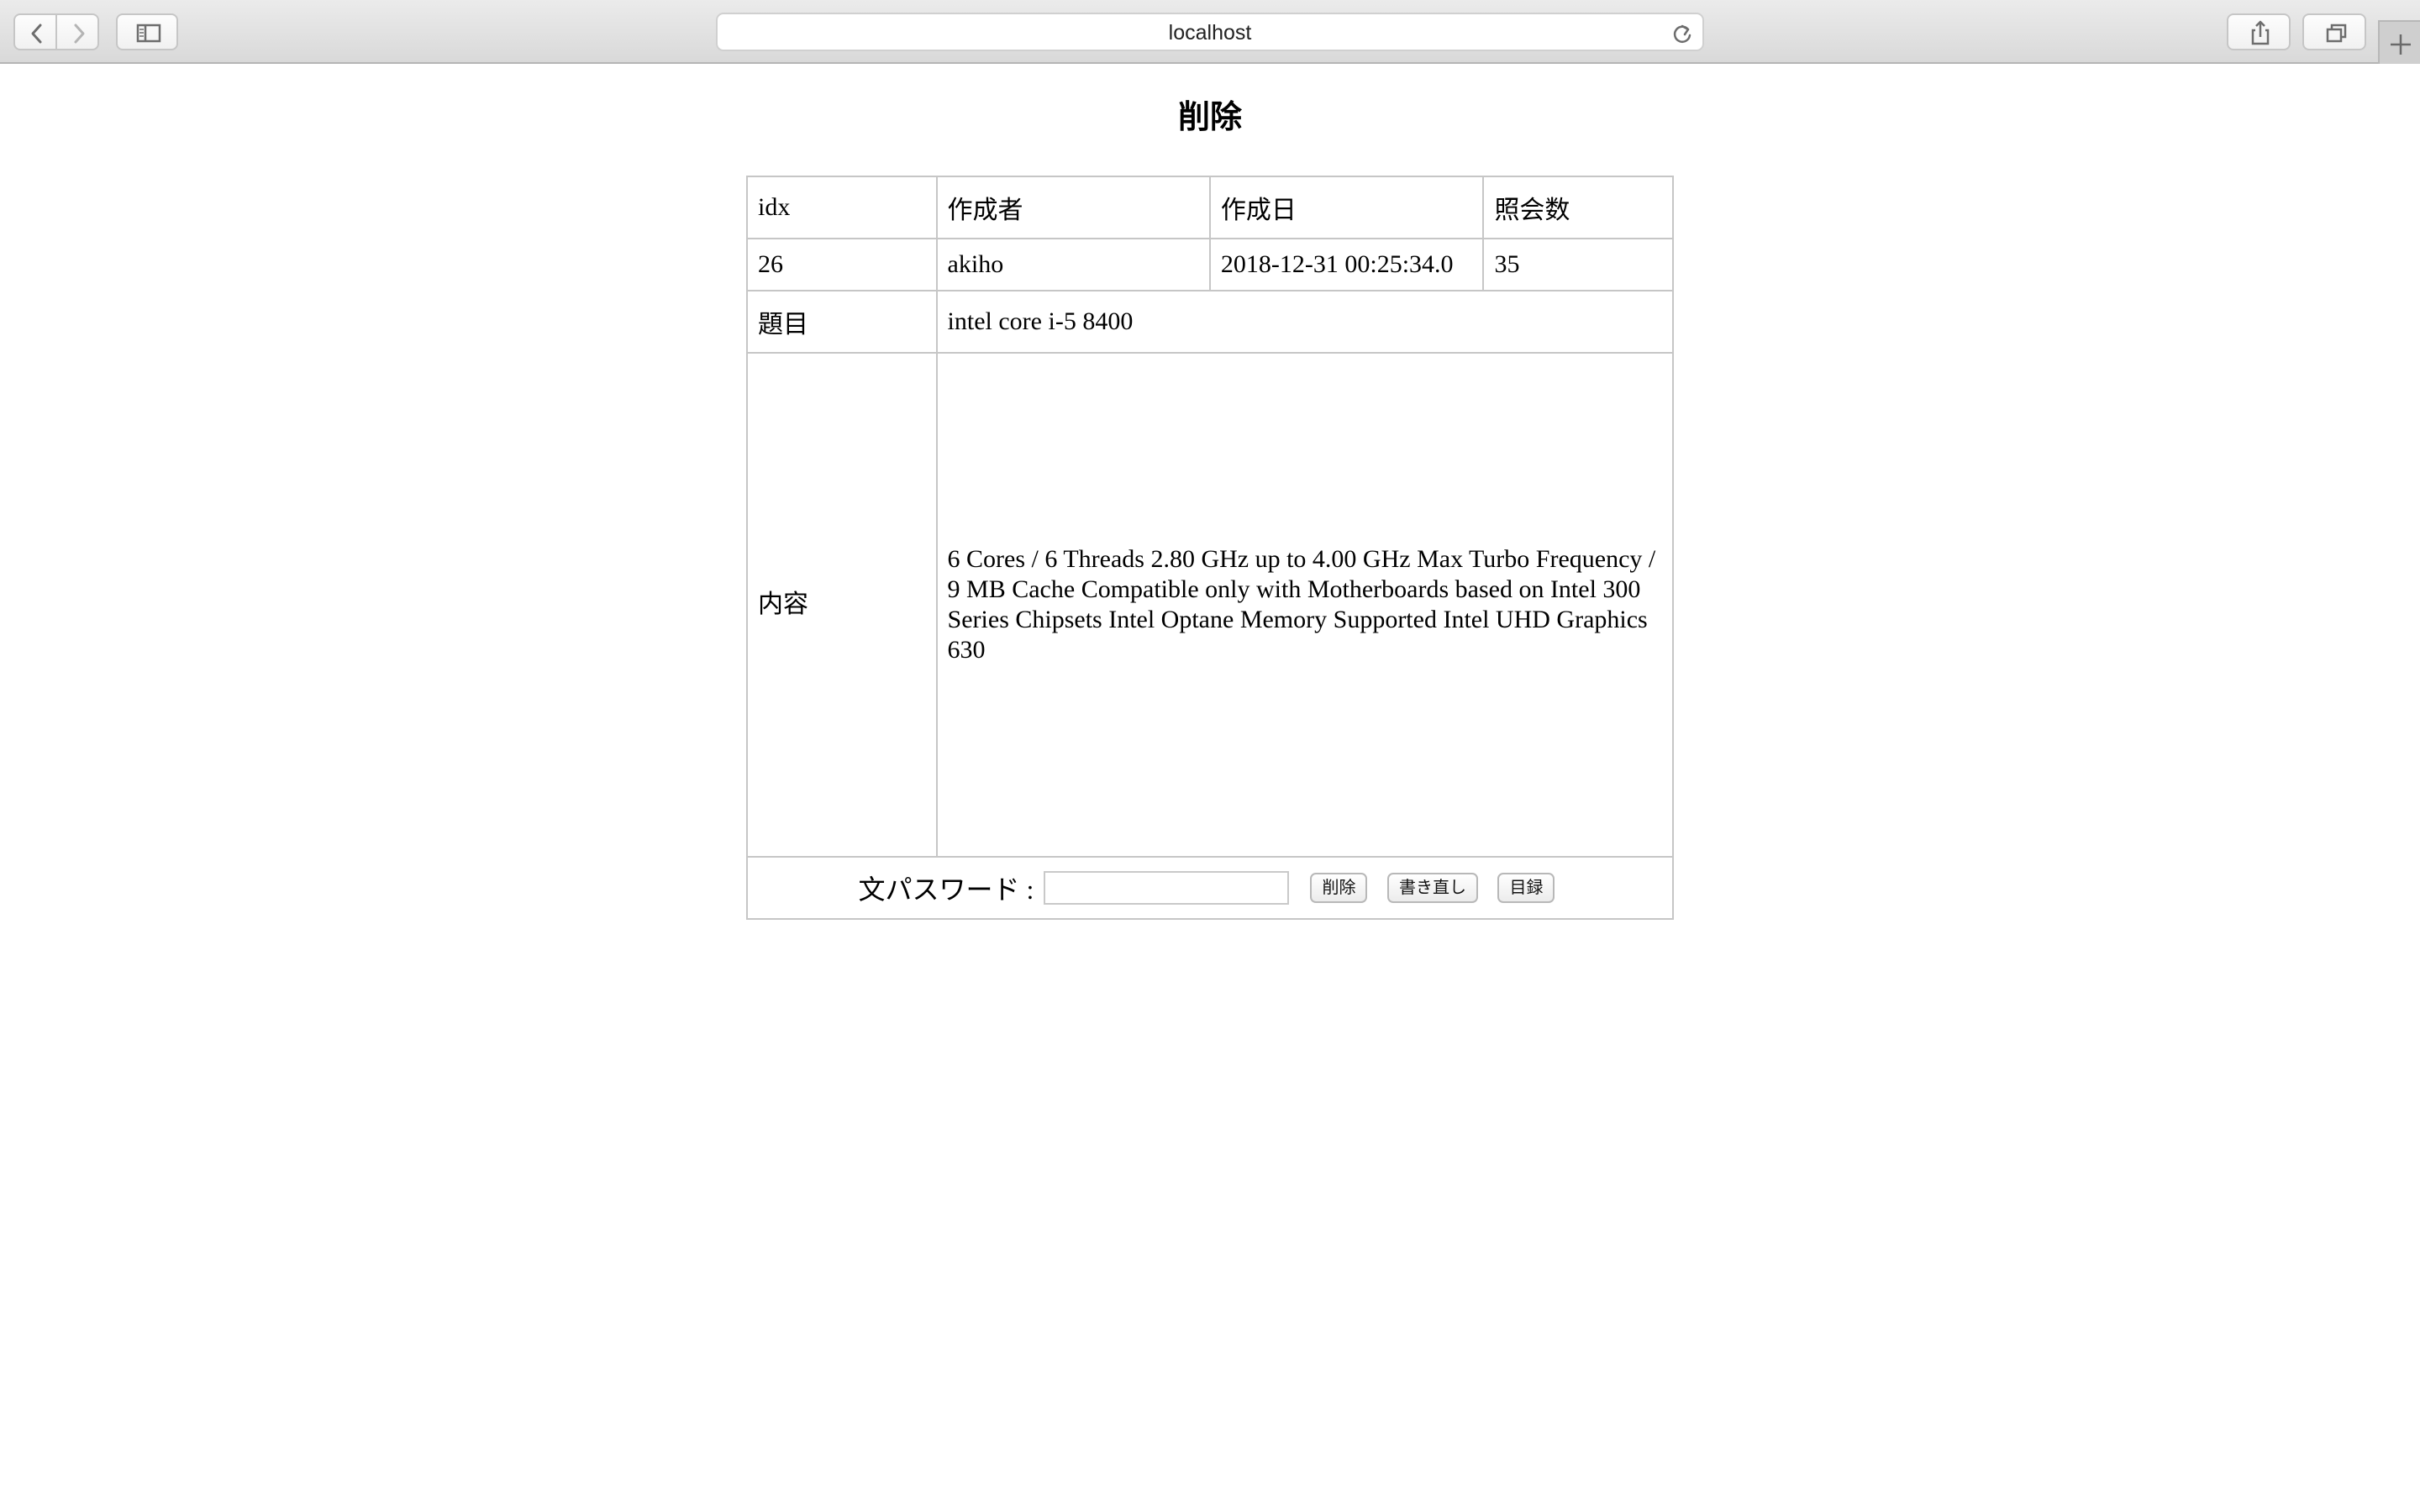 This screenshot has height=1512, width=2420. What do you see at coordinates (1346, 207) in the screenshot?
I see `header-created: 作成日` at bounding box center [1346, 207].